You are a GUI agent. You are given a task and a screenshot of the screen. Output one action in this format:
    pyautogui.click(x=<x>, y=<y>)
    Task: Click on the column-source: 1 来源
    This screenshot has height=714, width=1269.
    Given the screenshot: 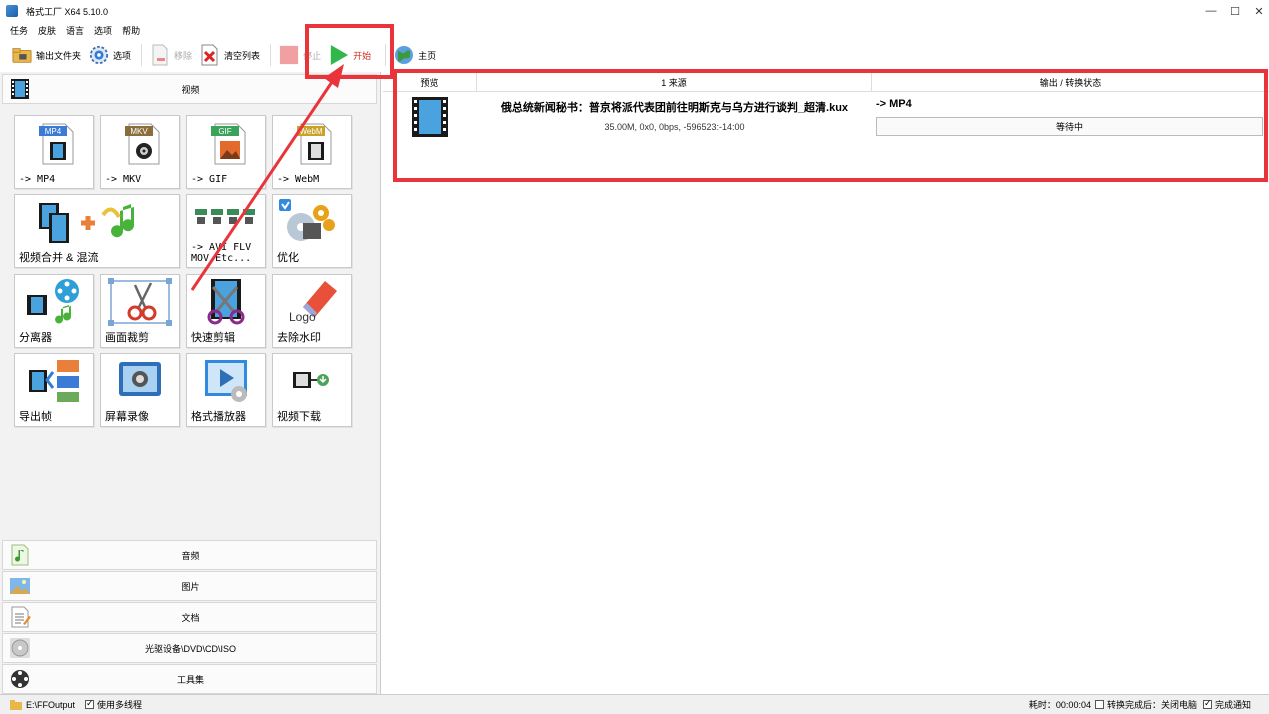 What is the action you would take?
    pyautogui.click(x=674, y=82)
    